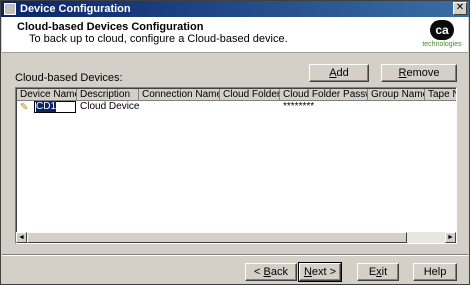 The width and height of the screenshot is (470, 285). I want to click on horizontal-scrollbar: ◄ ►, so click(236, 237).